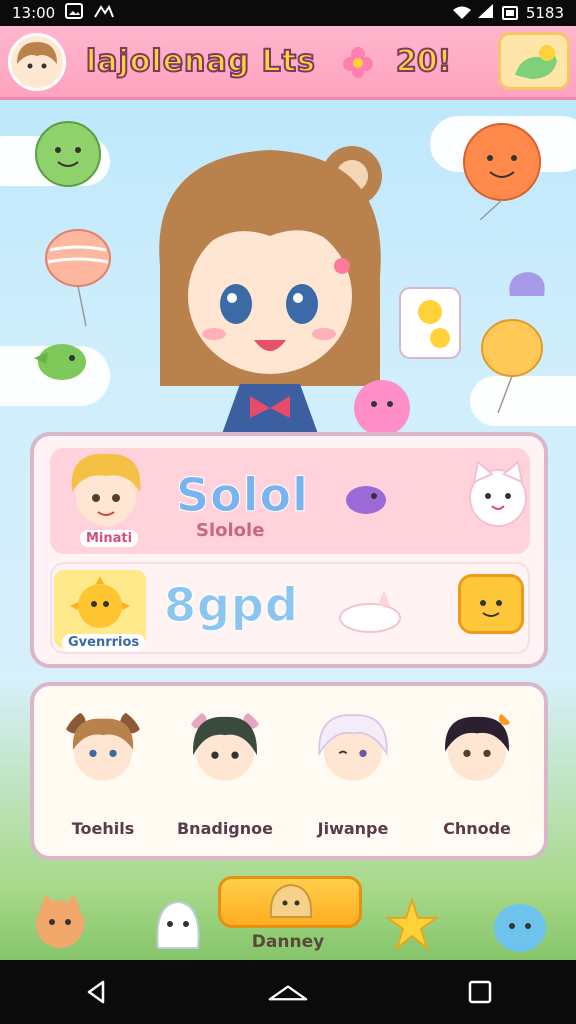 The image size is (576, 1024). What do you see at coordinates (103, 828) in the screenshot?
I see `character-name: Toehils` at bounding box center [103, 828].